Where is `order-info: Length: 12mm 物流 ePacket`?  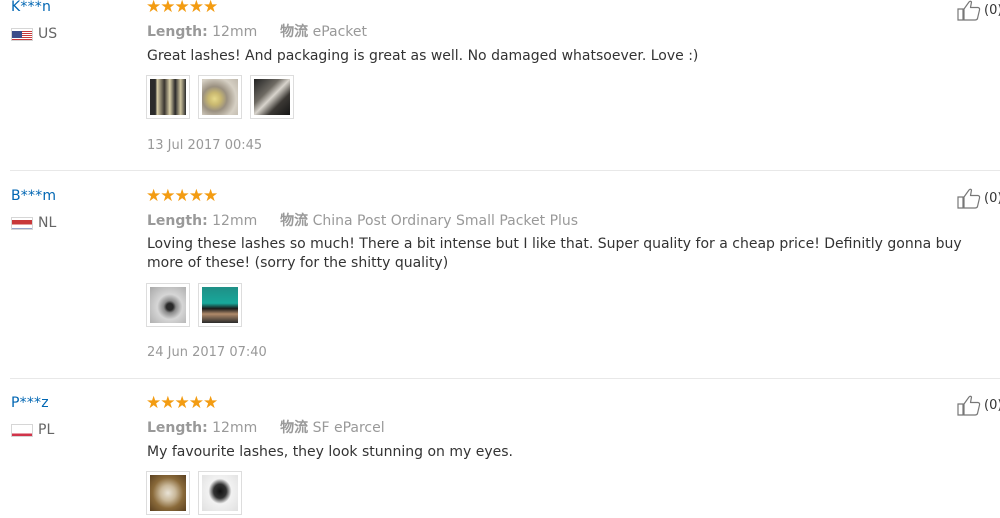
order-info: Length: 12mm 物流 ePacket is located at coordinates (257, 31).